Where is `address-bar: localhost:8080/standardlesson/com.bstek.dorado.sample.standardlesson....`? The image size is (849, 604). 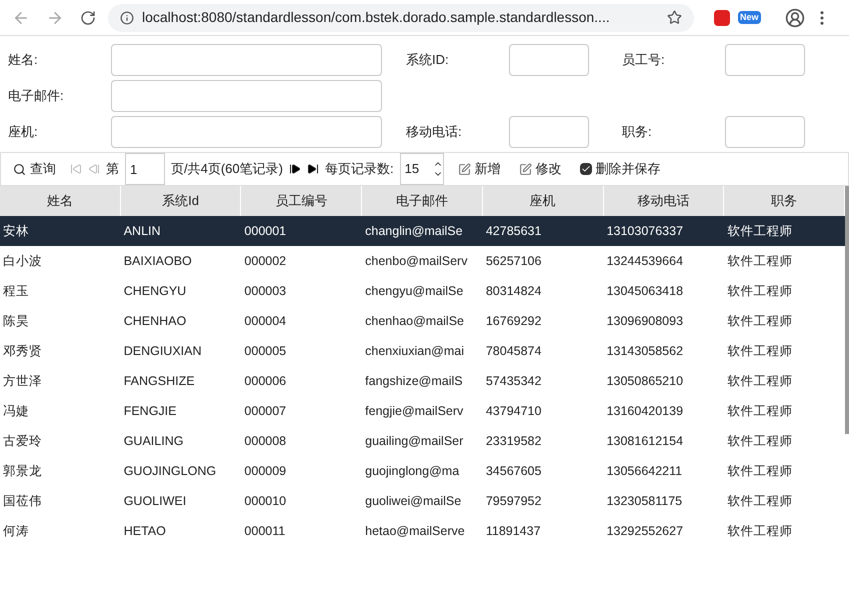 address-bar: localhost:8080/standardlesson/com.bstek.dorado.sample.standardlesson.... is located at coordinates (401, 18).